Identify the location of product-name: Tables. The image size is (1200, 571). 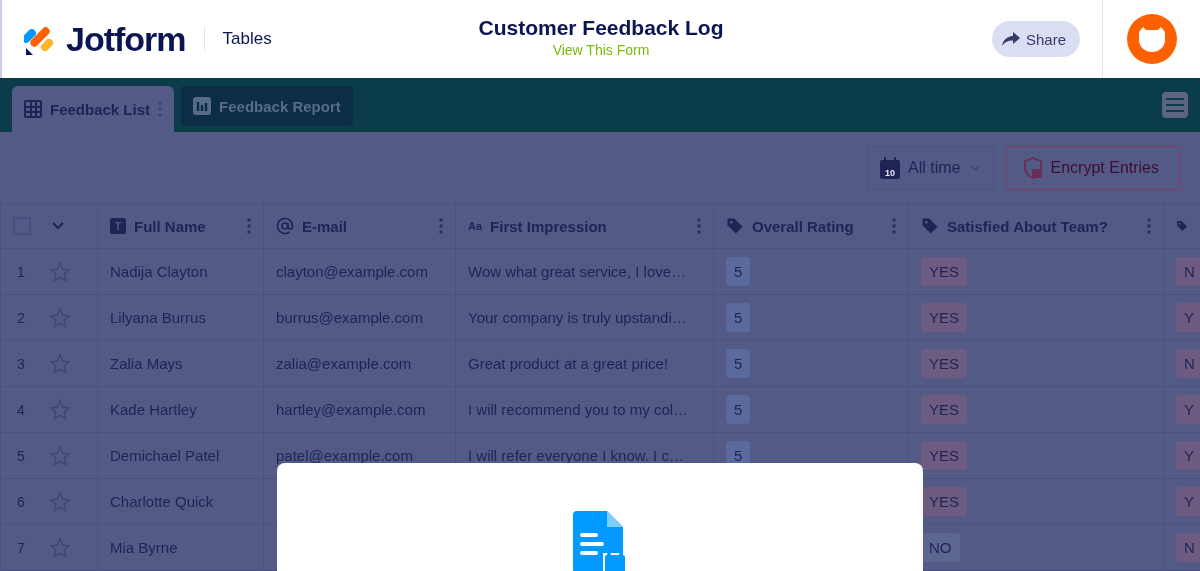
(247, 39).